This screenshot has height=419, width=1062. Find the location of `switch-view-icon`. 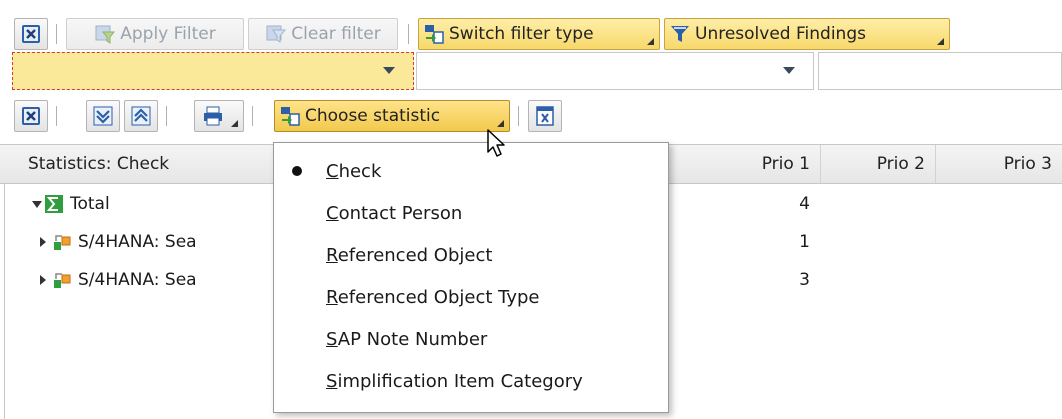

switch-view-icon is located at coordinates (290, 116).